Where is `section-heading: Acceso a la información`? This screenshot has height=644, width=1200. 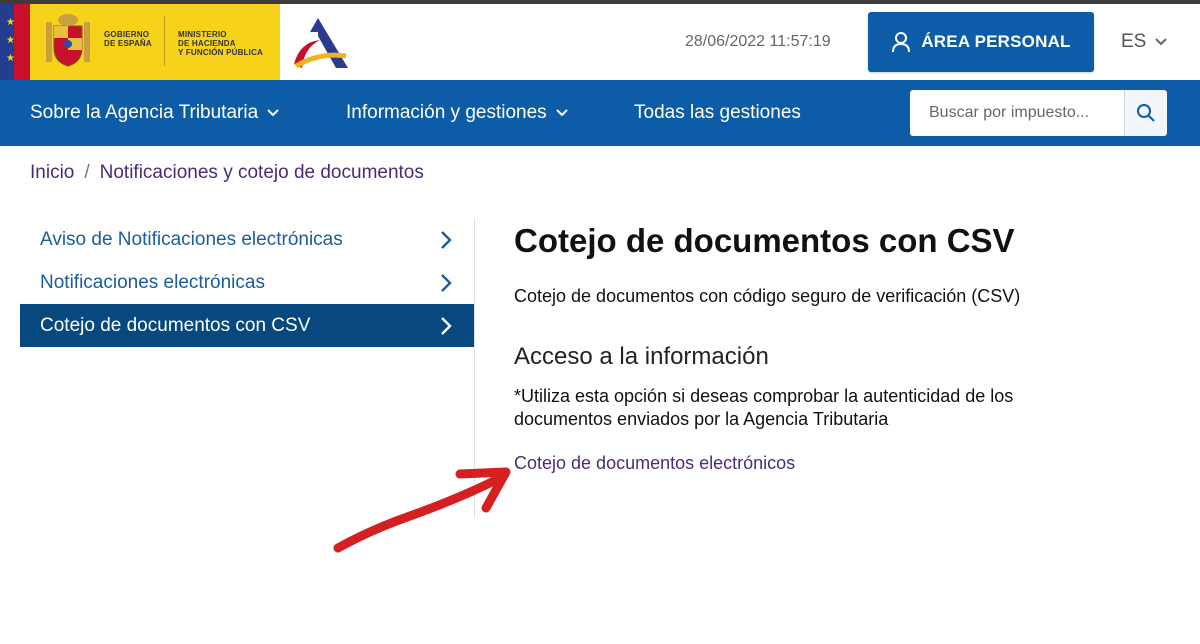
section-heading: Acceso a la información is located at coordinates (641, 356).